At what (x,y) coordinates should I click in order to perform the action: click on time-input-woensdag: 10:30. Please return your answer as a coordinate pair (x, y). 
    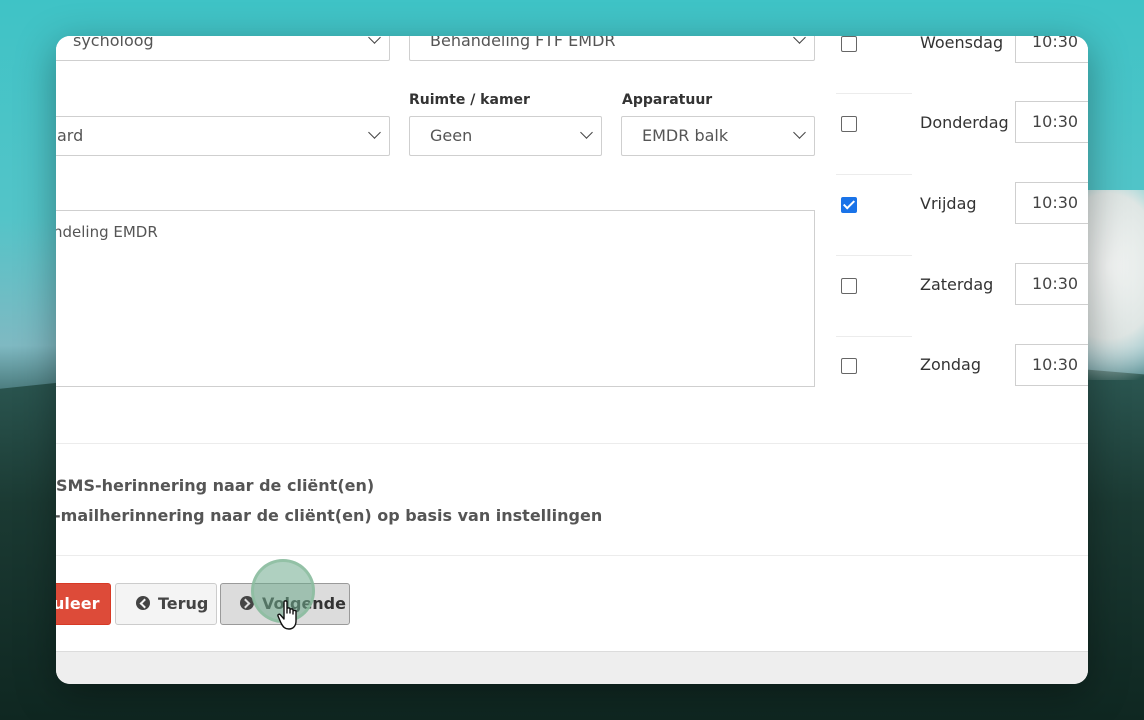
    Looking at the image, I should click on (1051, 49).